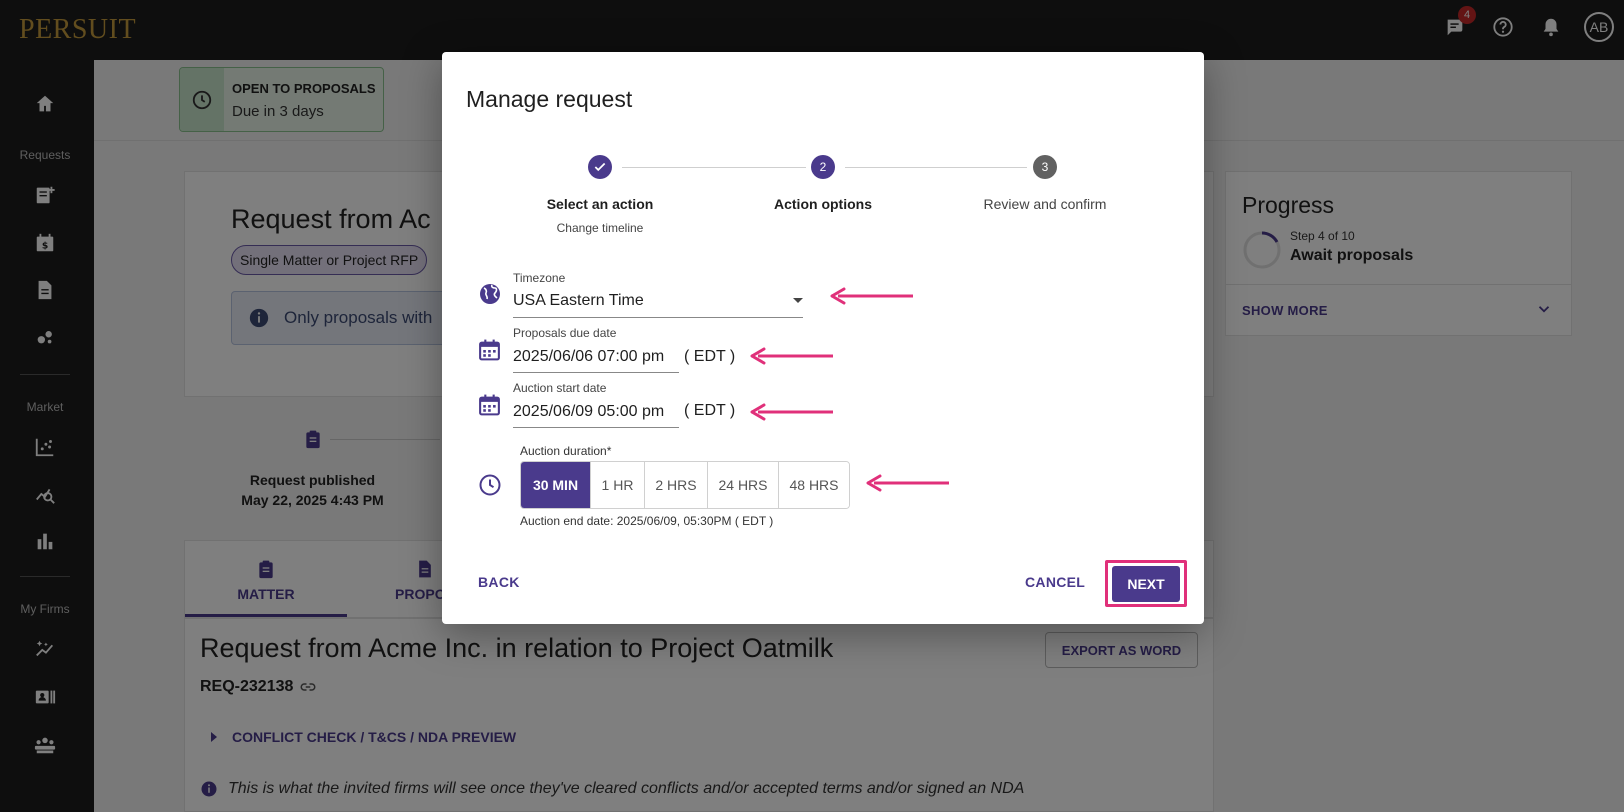  I want to click on auction-duration-toggle-group: 30 MIN 1 HR 2 HRS 24 HRS 48 HRS, so click(685, 485).